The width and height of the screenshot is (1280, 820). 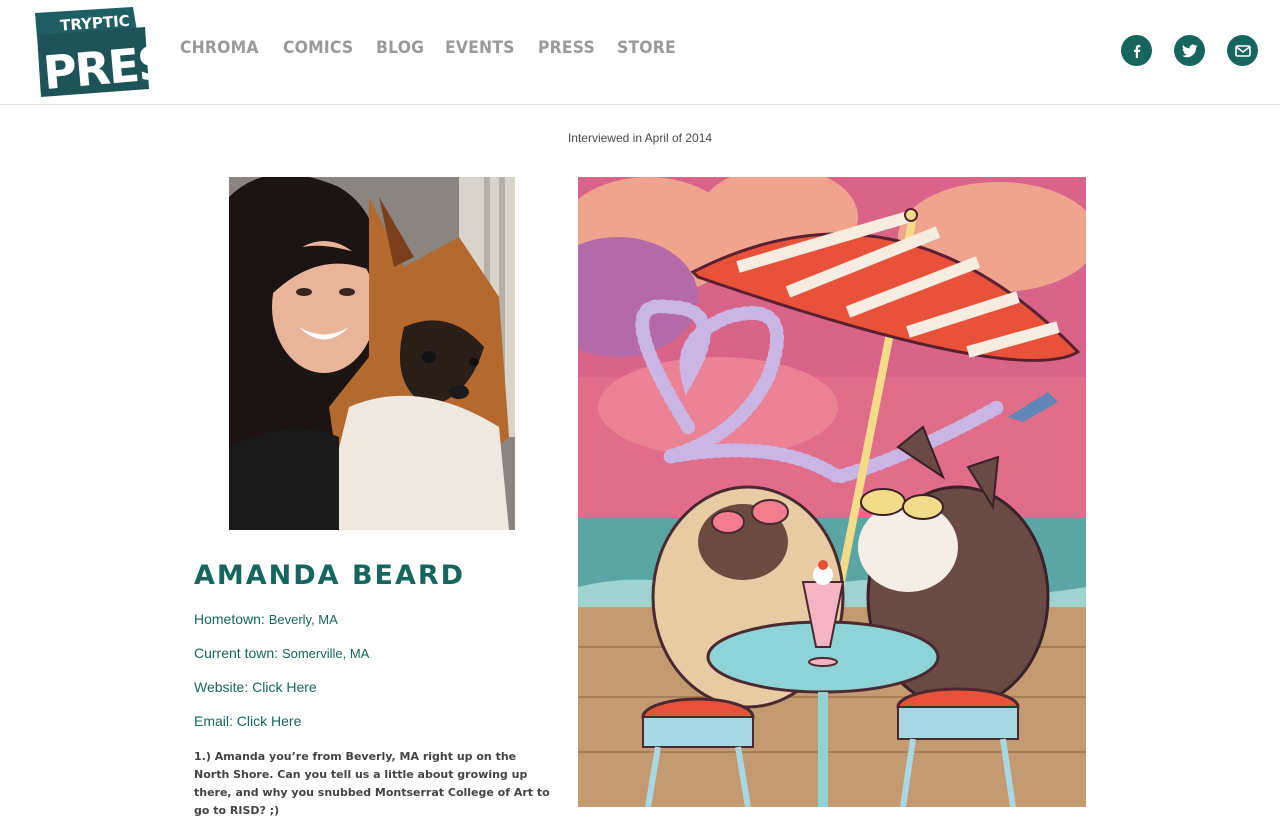 I want to click on website-link: Click Here, so click(x=284, y=687).